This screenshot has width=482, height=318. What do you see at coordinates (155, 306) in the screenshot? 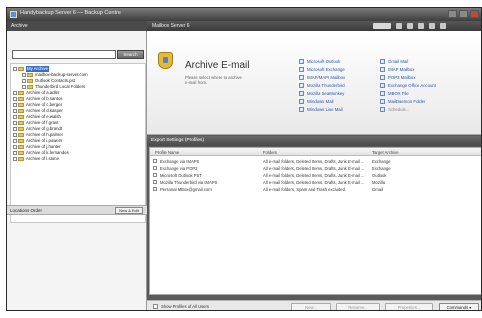
I see `show-all-users-checkbox` at bounding box center [155, 306].